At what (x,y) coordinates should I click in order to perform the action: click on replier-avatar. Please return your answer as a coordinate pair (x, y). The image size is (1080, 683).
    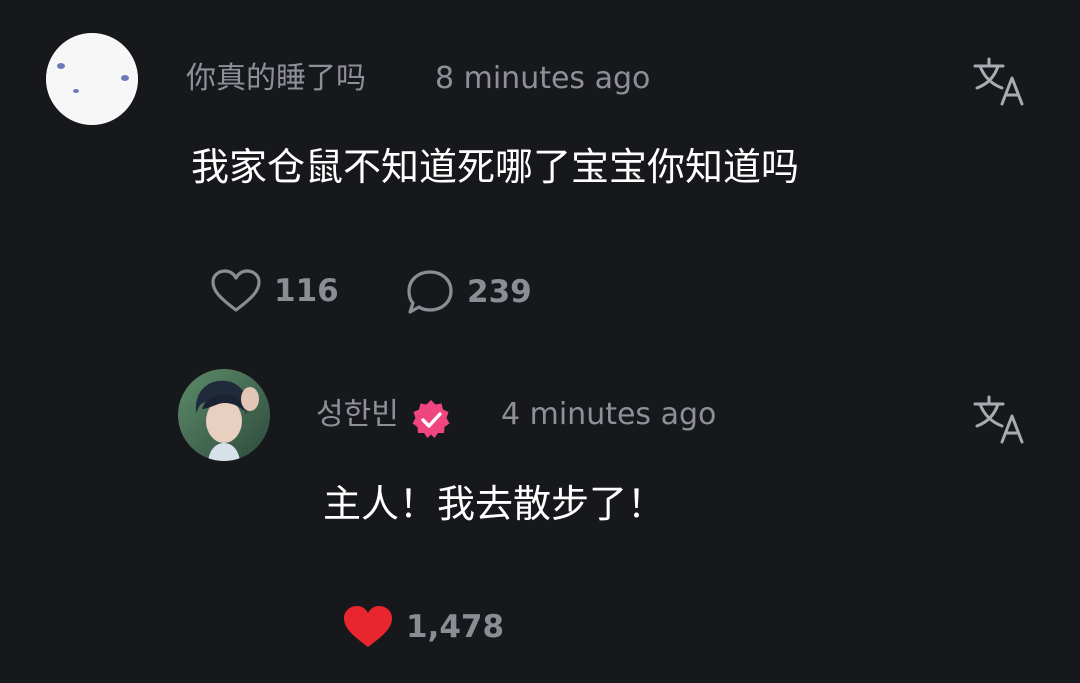
    Looking at the image, I should click on (224, 415).